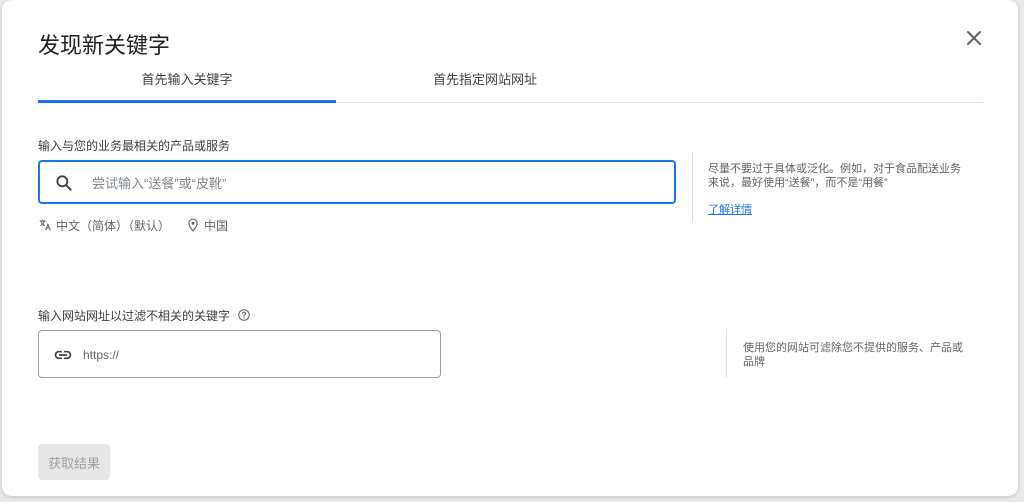  What do you see at coordinates (113, 225) in the screenshot?
I see `language-label: 中文（简体）（默认）` at bounding box center [113, 225].